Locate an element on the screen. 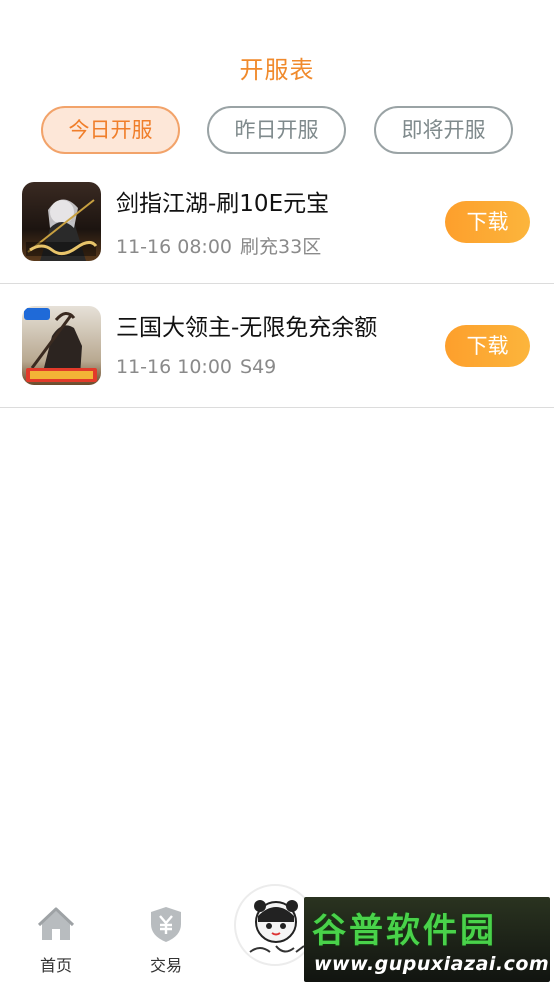 This screenshot has width=554, height=985. shield-yen-icon is located at coordinates (166, 924).